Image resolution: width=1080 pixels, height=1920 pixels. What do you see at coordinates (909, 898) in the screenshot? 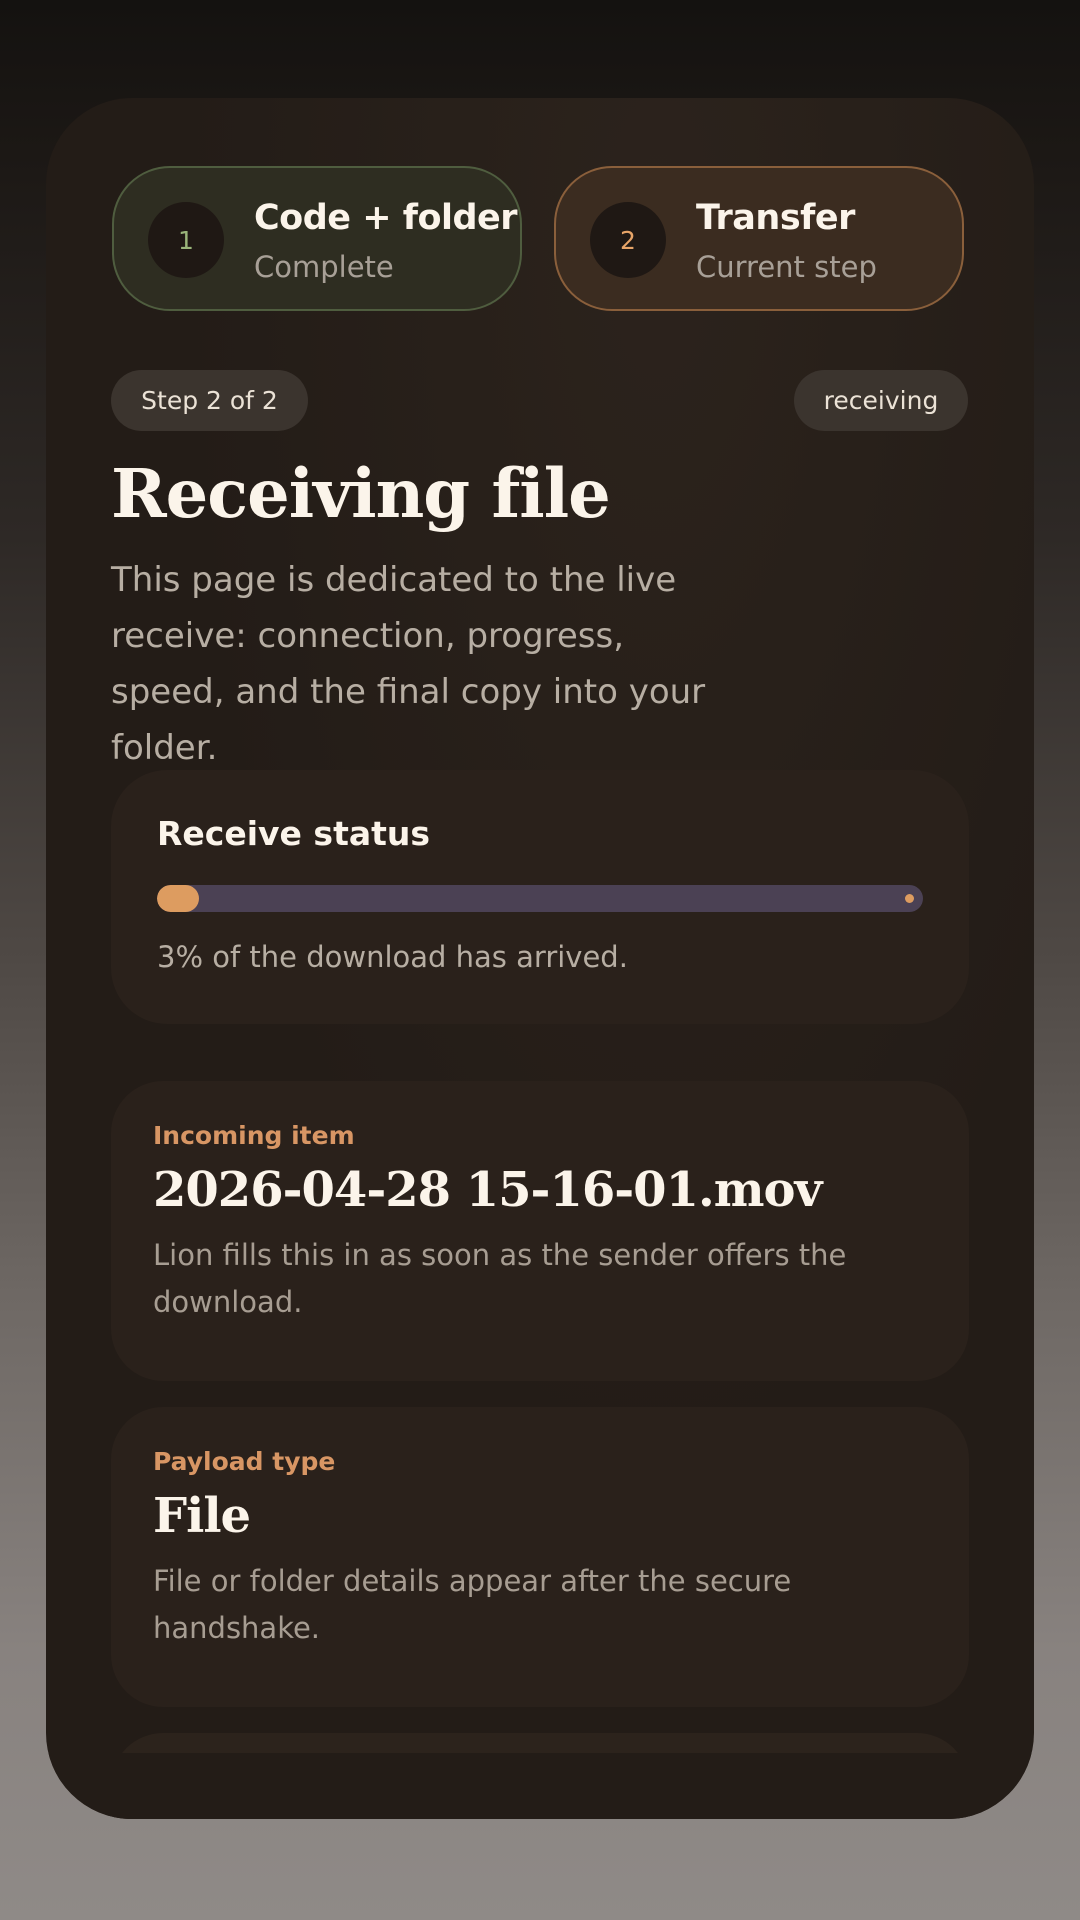
I see `progress-end-dot` at bounding box center [909, 898].